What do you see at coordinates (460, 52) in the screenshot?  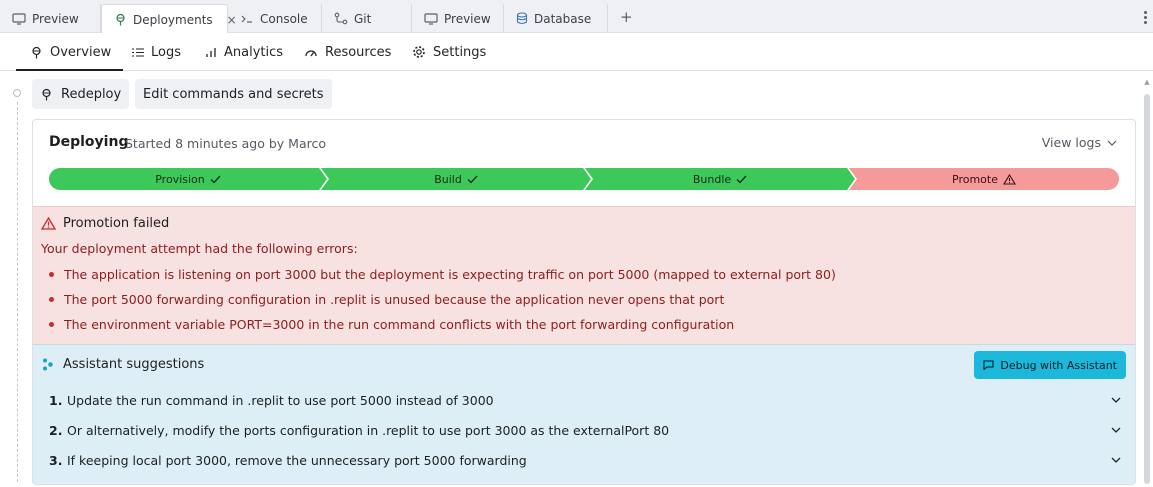 I see `subtab-label: Settings` at bounding box center [460, 52].